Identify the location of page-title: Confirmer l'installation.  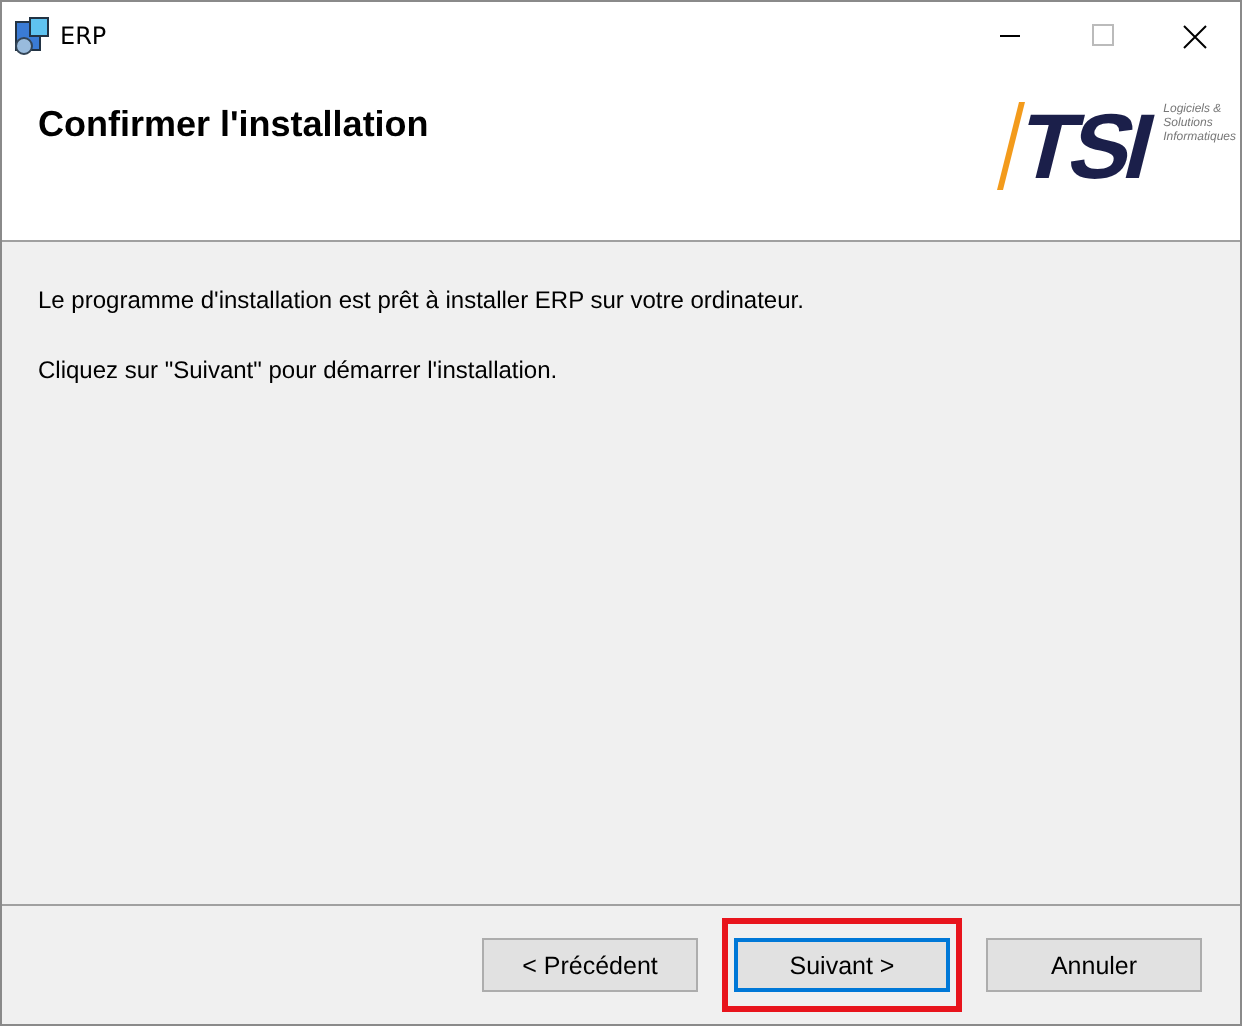
(233, 125).